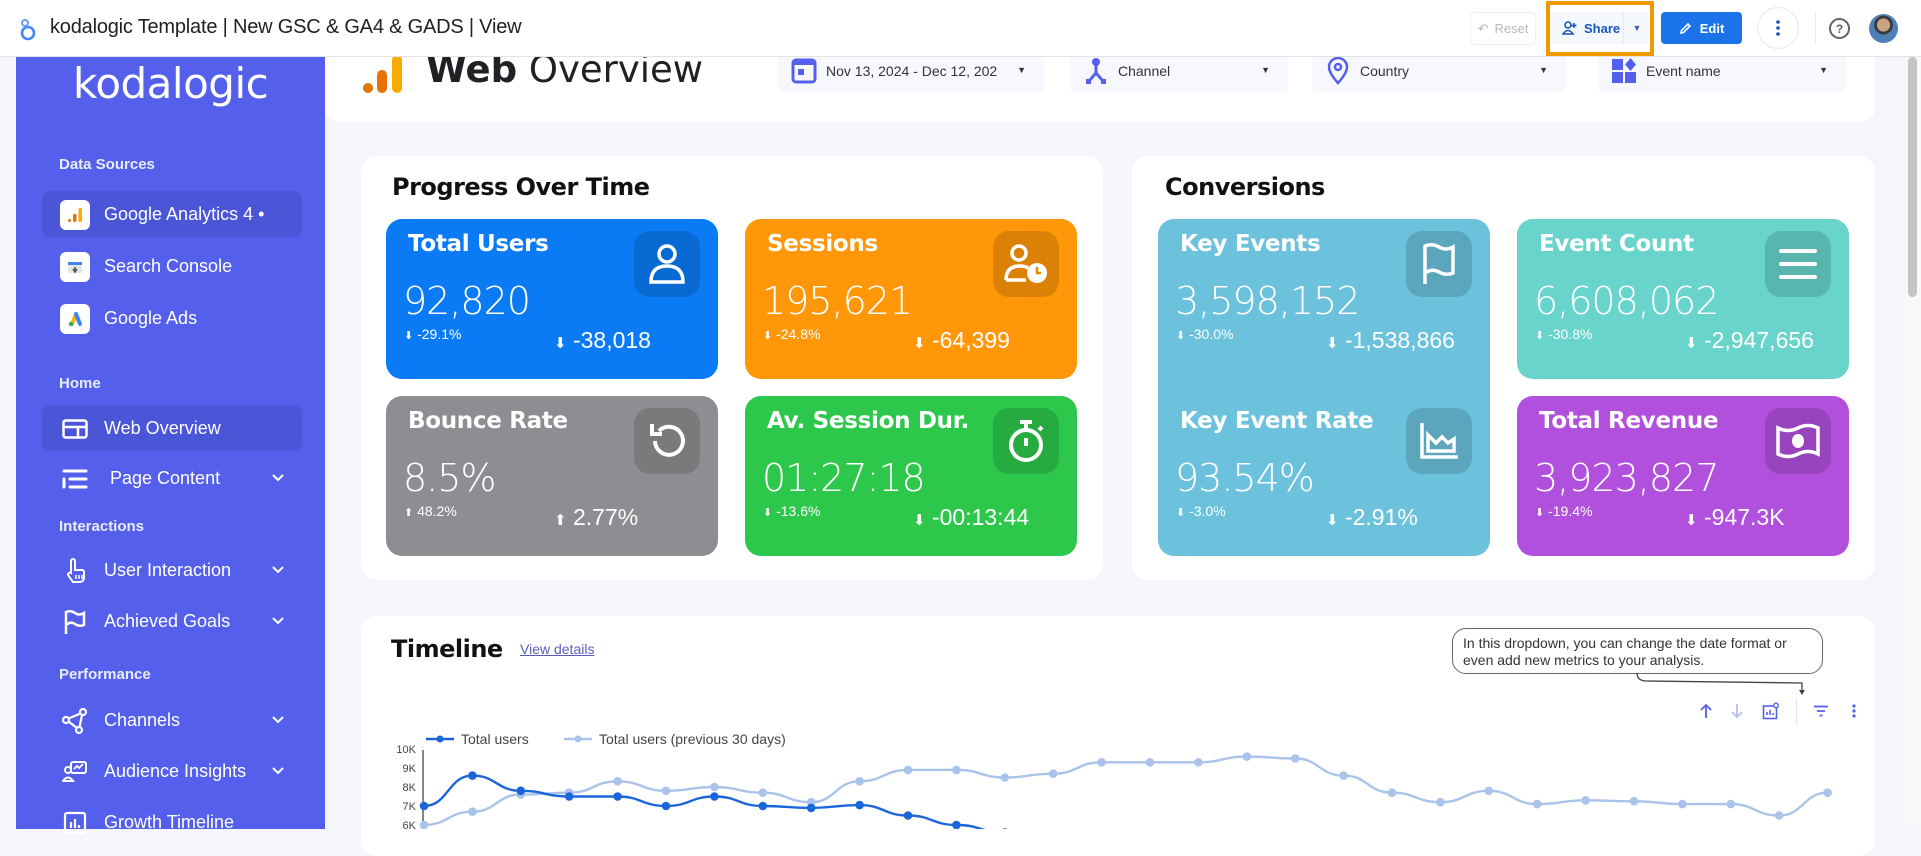  I want to click on share-main: Share, so click(1587, 28).